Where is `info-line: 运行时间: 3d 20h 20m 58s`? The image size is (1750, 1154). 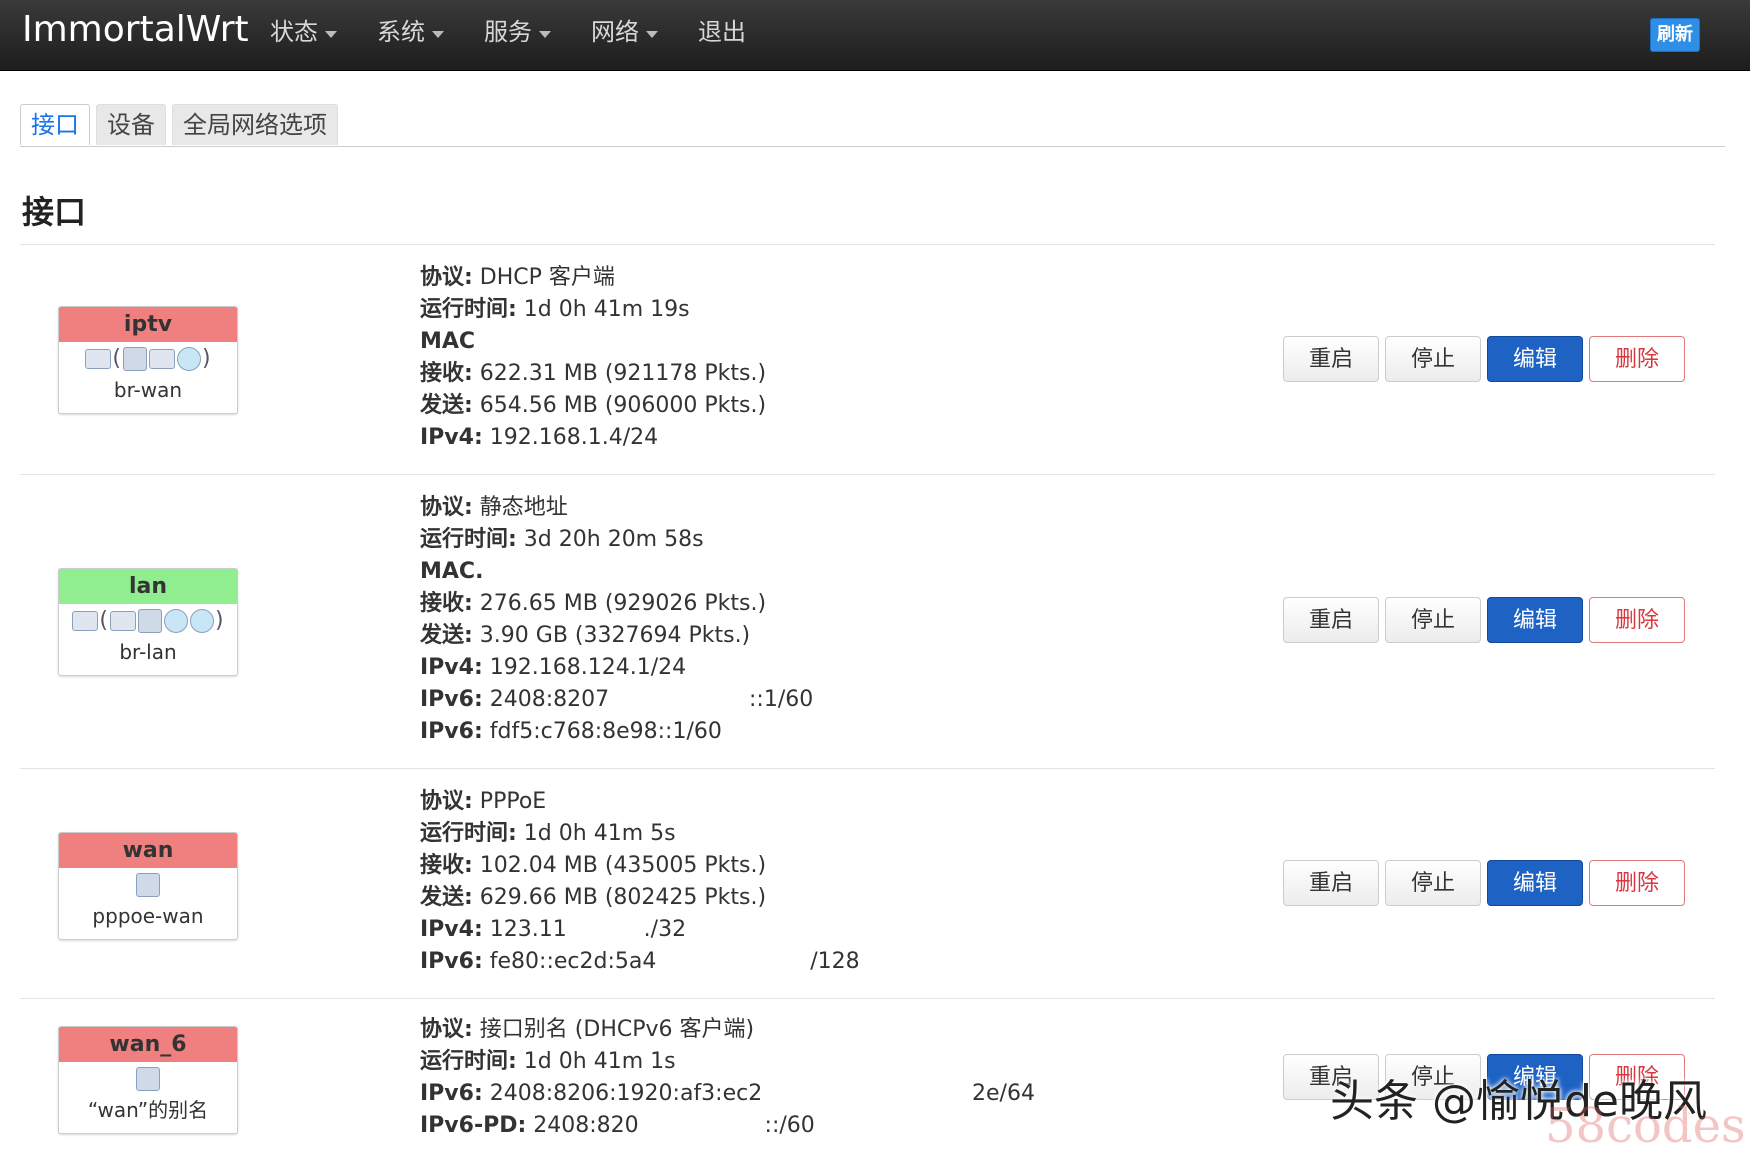 info-line: 运行时间: 3d 20h 20m 58s is located at coordinates (616, 540).